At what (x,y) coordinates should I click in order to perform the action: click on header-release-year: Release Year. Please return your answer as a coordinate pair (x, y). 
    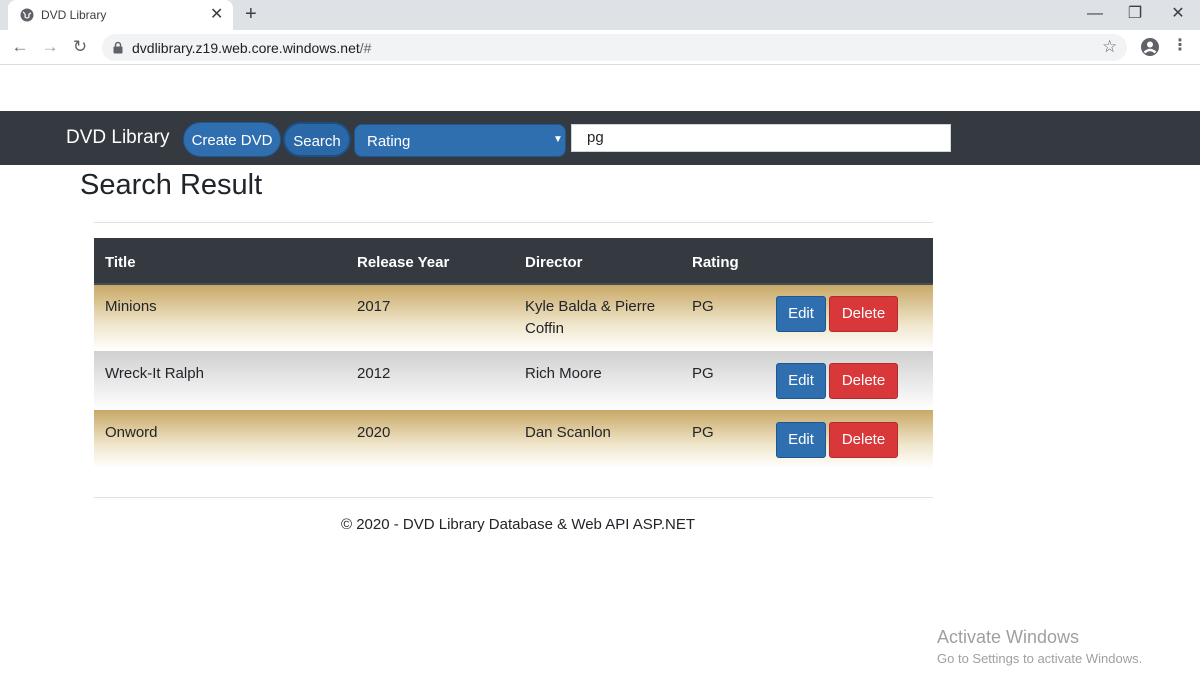
    Looking at the image, I should click on (403, 262).